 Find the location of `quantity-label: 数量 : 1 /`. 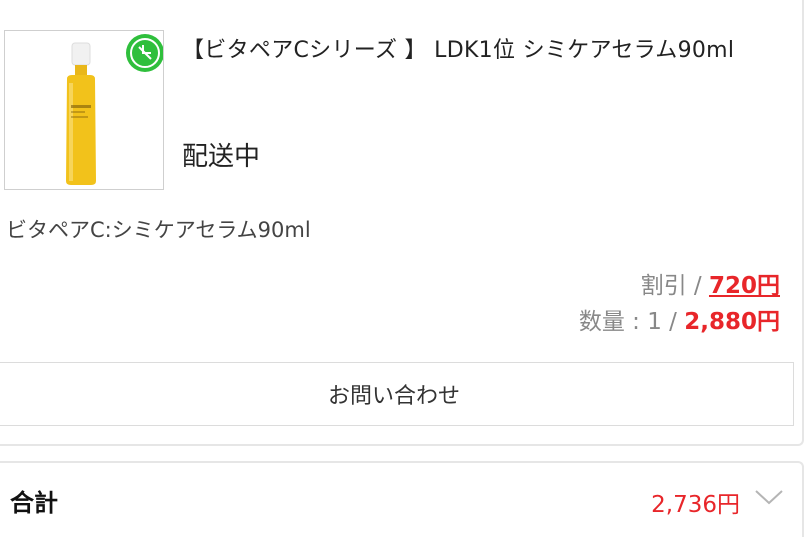

quantity-label: 数量 : 1 / is located at coordinates (631, 322).